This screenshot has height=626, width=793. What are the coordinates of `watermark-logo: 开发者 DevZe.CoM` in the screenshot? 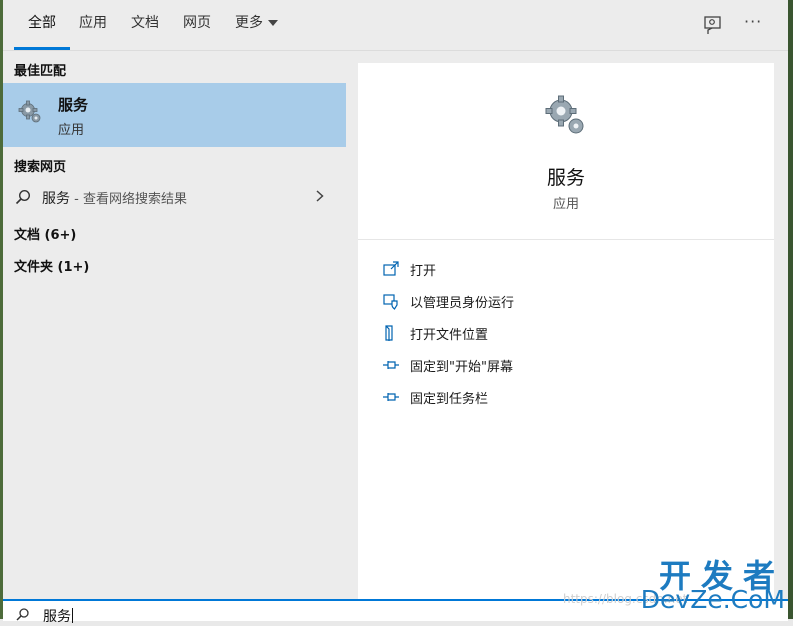 It's located at (712, 582).